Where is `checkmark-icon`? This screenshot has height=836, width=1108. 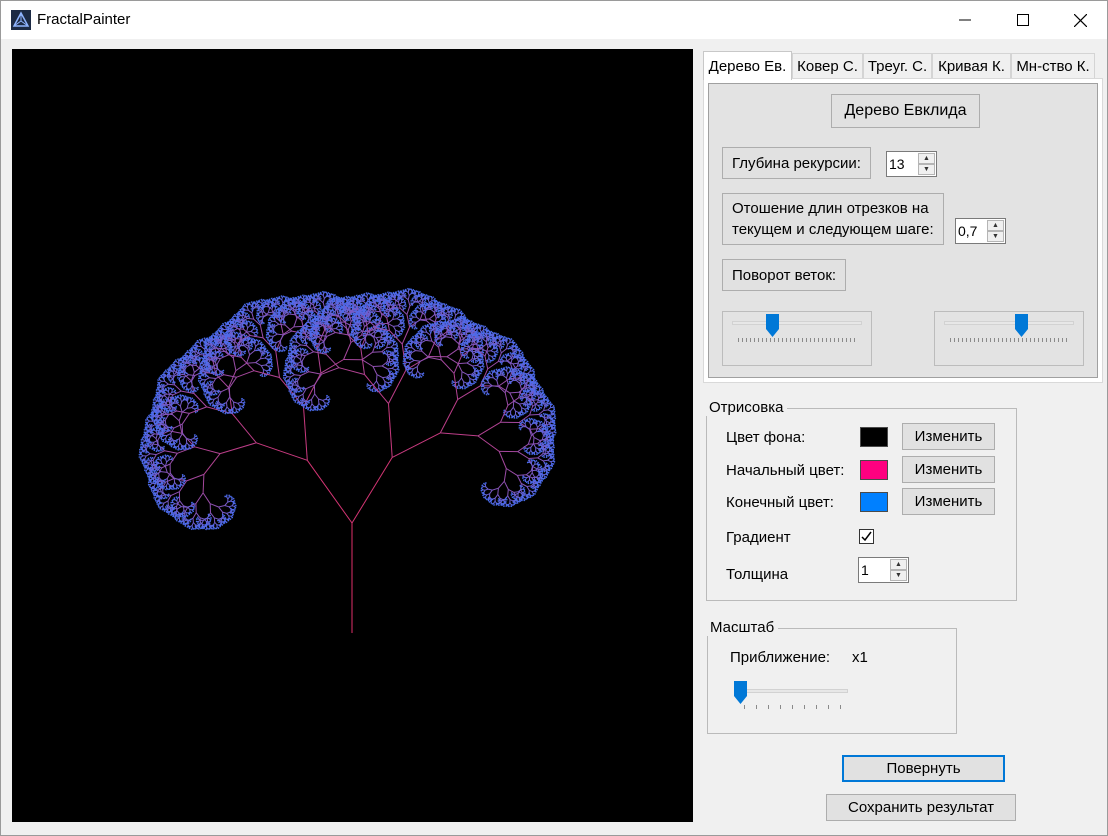 checkmark-icon is located at coordinates (866, 536).